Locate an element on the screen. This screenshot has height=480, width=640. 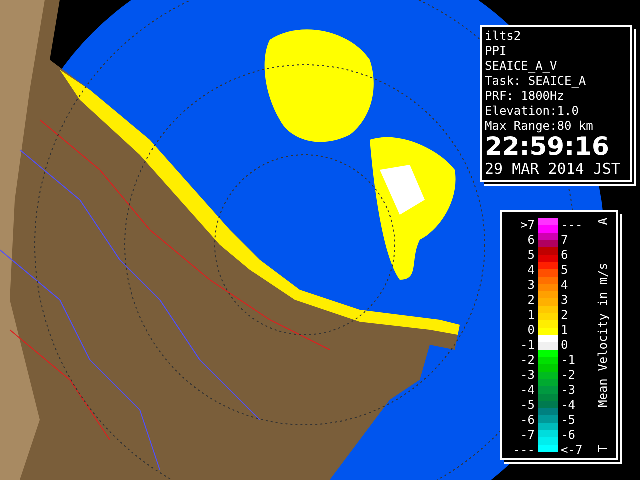
info-text: PPI is located at coordinates (496, 51).